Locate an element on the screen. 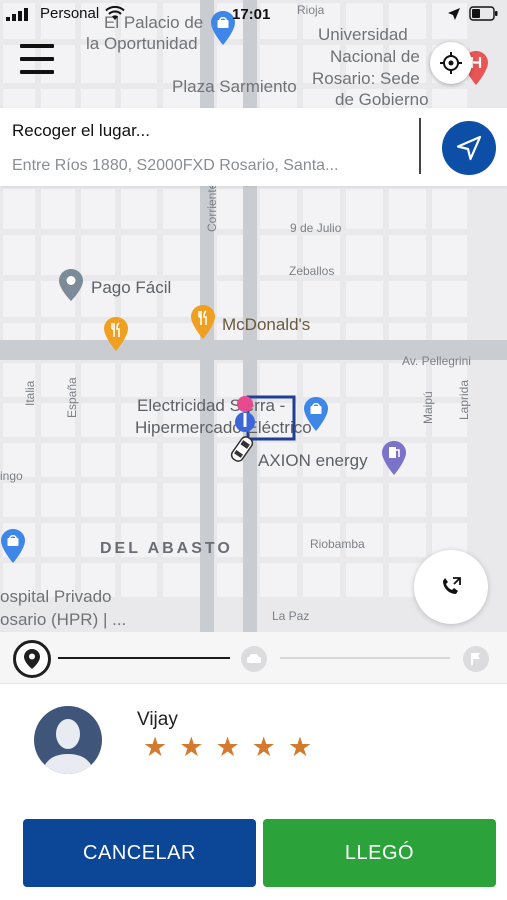 The width and height of the screenshot is (507, 900). cancel-button: CANCELAR is located at coordinates (139, 853).